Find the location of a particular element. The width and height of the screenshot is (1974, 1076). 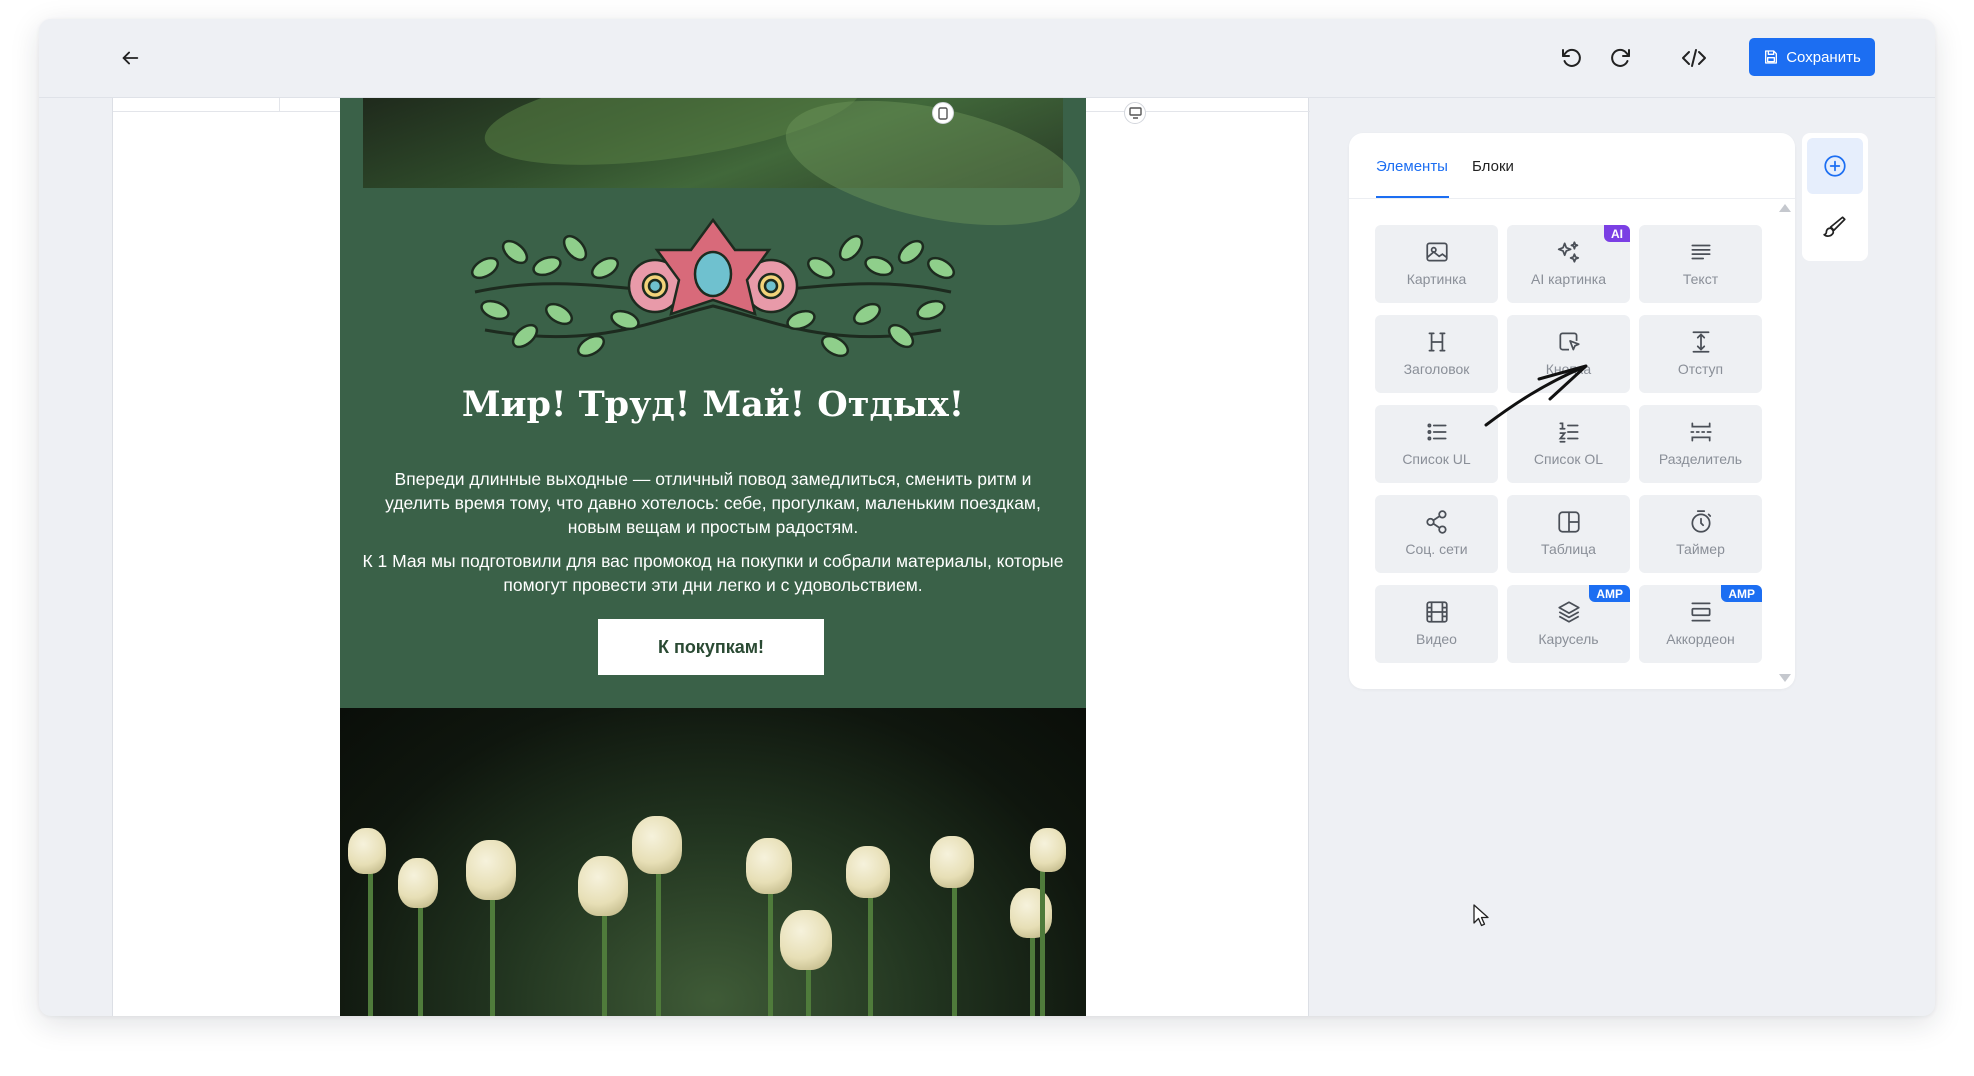

brush-icon is located at coordinates (1834, 226).